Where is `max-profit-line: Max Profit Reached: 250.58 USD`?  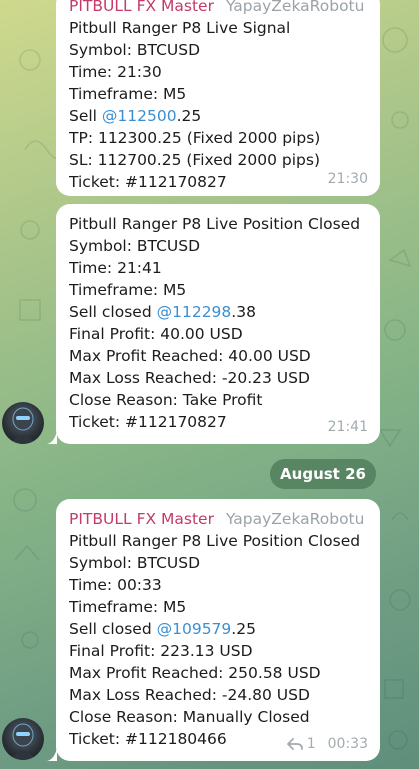 max-profit-line: Max Profit Reached: 250.58 USD is located at coordinates (195, 673).